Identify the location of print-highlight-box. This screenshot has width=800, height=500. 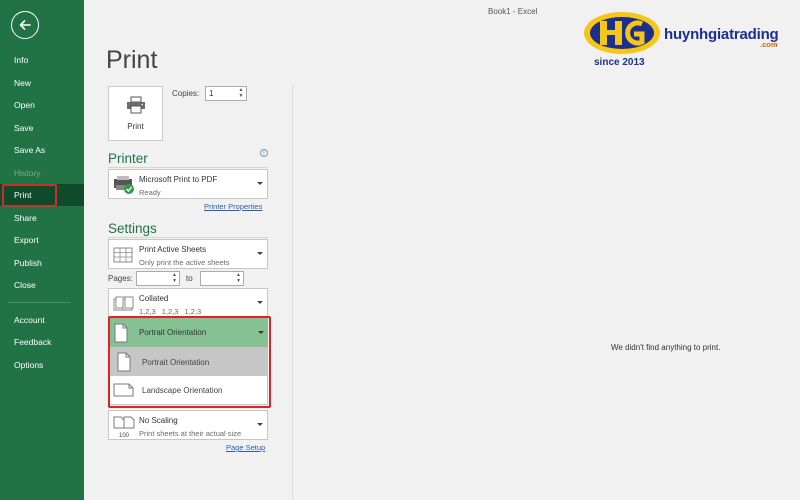
(29, 195).